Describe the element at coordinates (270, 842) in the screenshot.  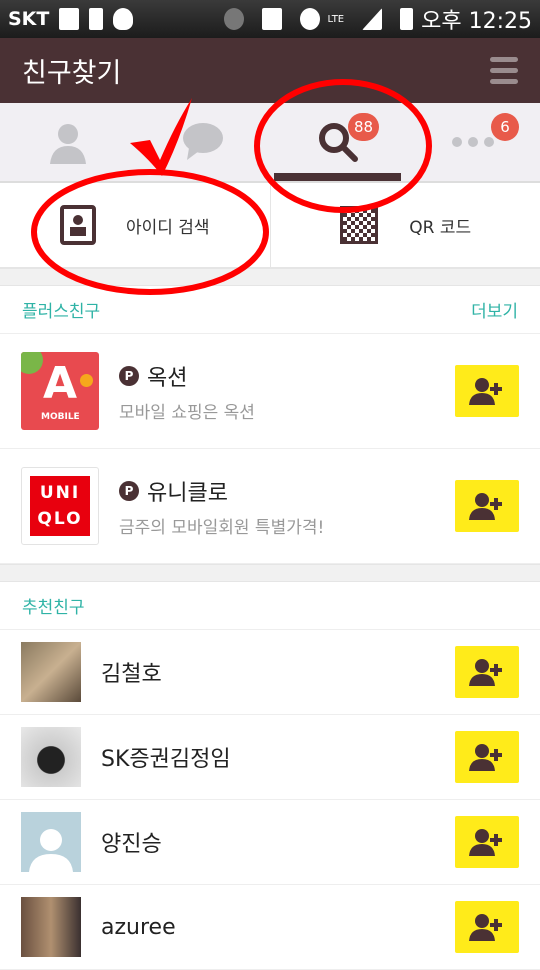
I see `list-item: 양진승` at that location.